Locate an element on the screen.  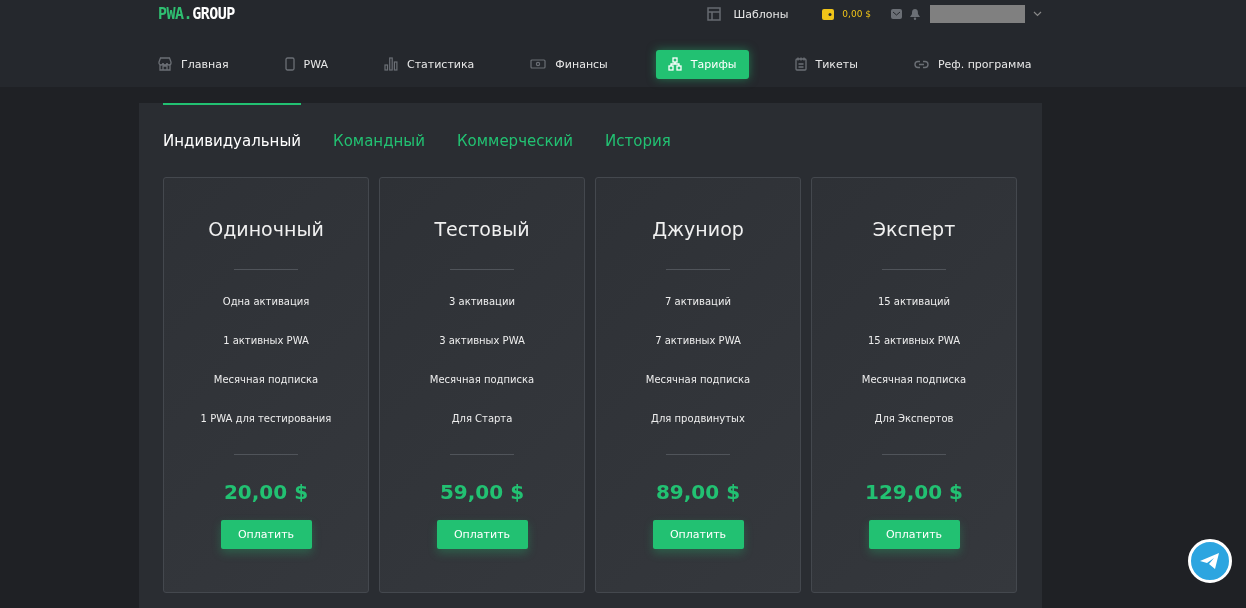
nav-item: Тикеты is located at coordinates (826, 64).